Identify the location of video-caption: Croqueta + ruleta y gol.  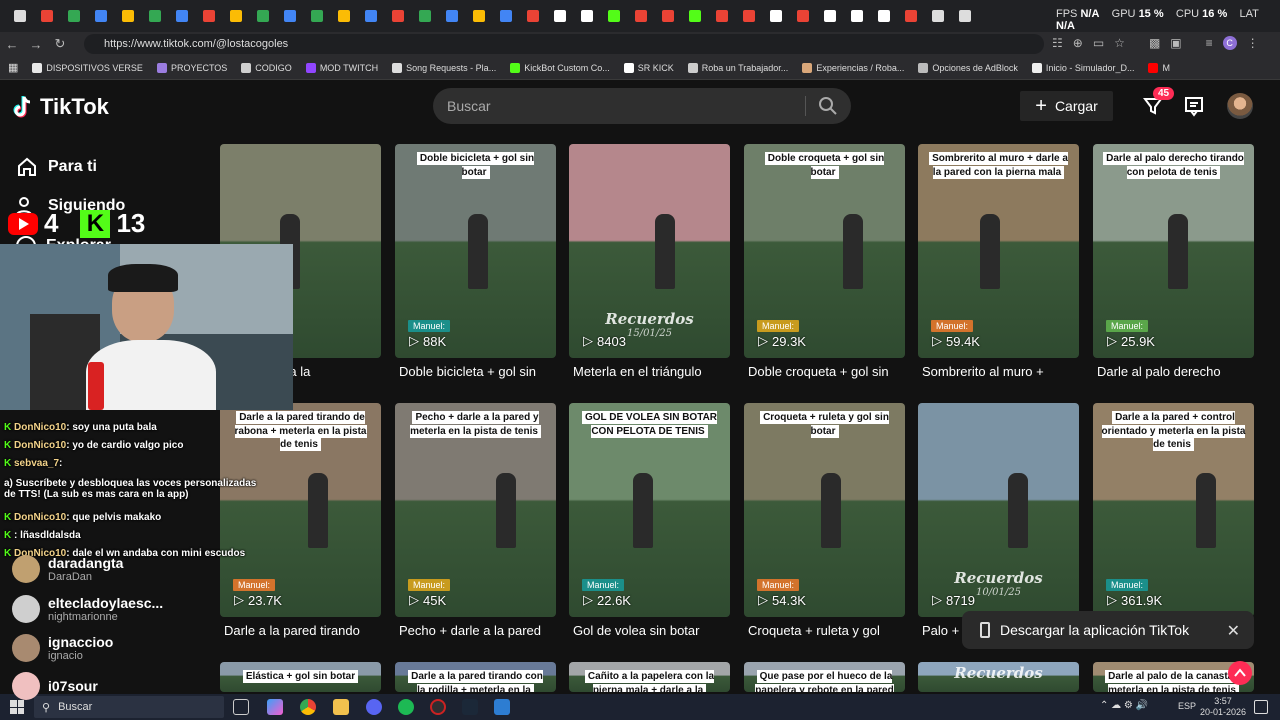
(828, 630).